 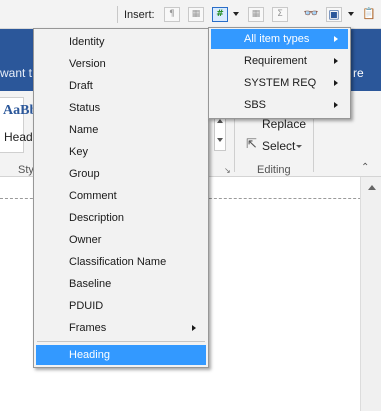 What do you see at coordinates (121, 240) in the screenshot?
I see `menu-item-owner: Owner` at bounding box center [121, 240].